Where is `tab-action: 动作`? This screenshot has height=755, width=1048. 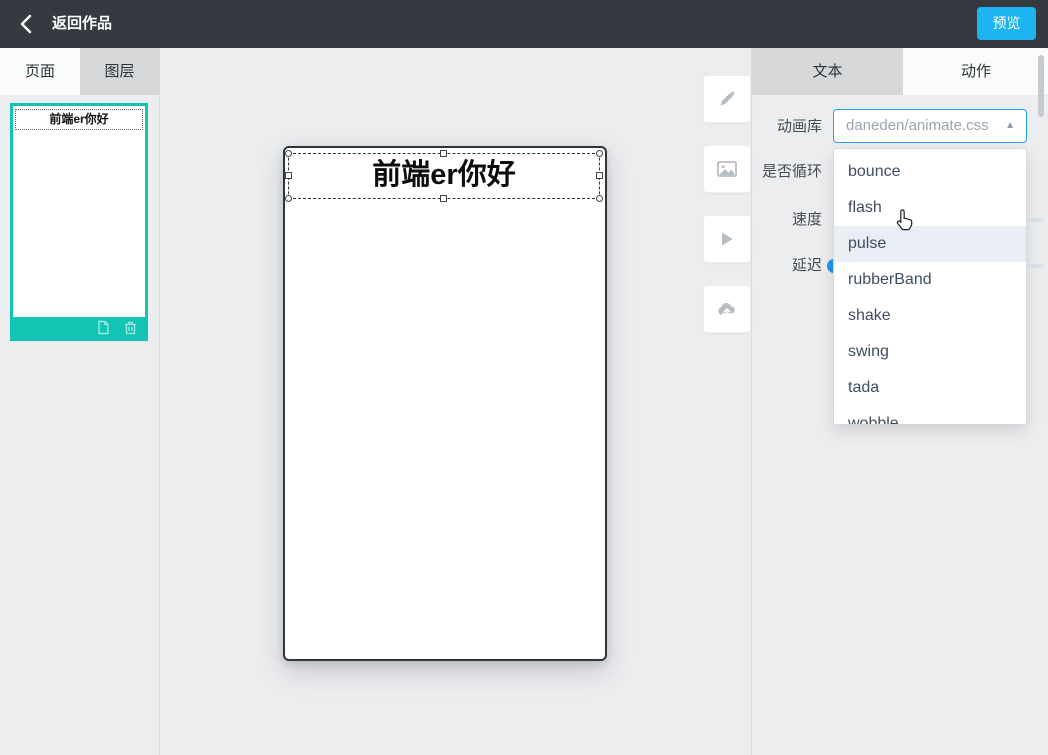
tab-action: 动作 is located at coordinates (975, 71).